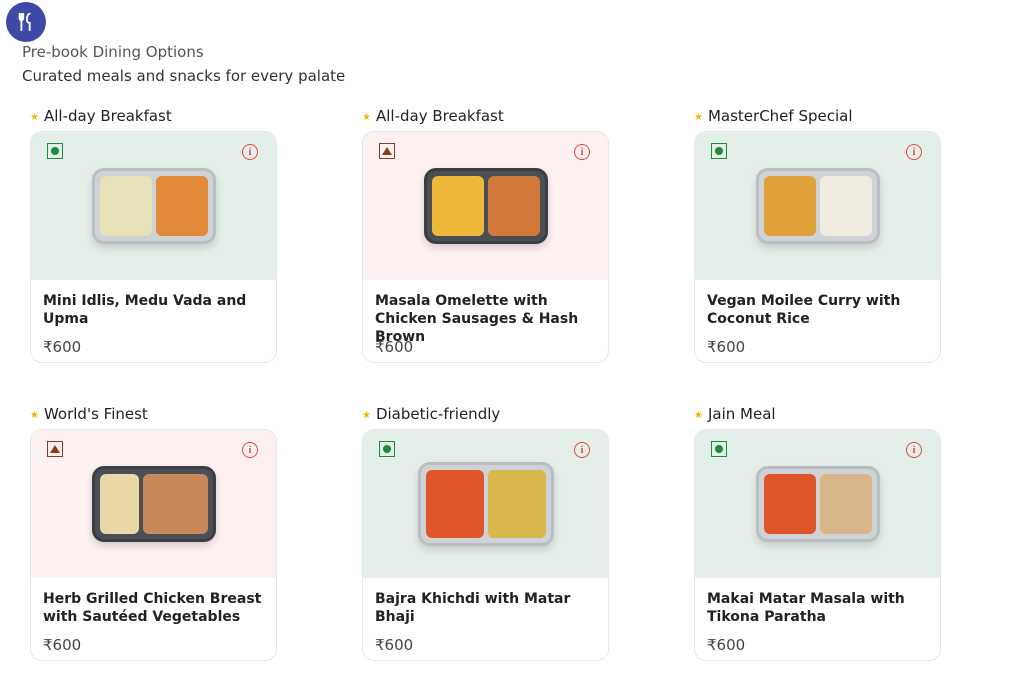 The width and height of the screenshot is (1024, 674). Describe the element at coordinates (153, 414) in the screenshot. I see `meal-tag: ★ World's Finest` at that location.